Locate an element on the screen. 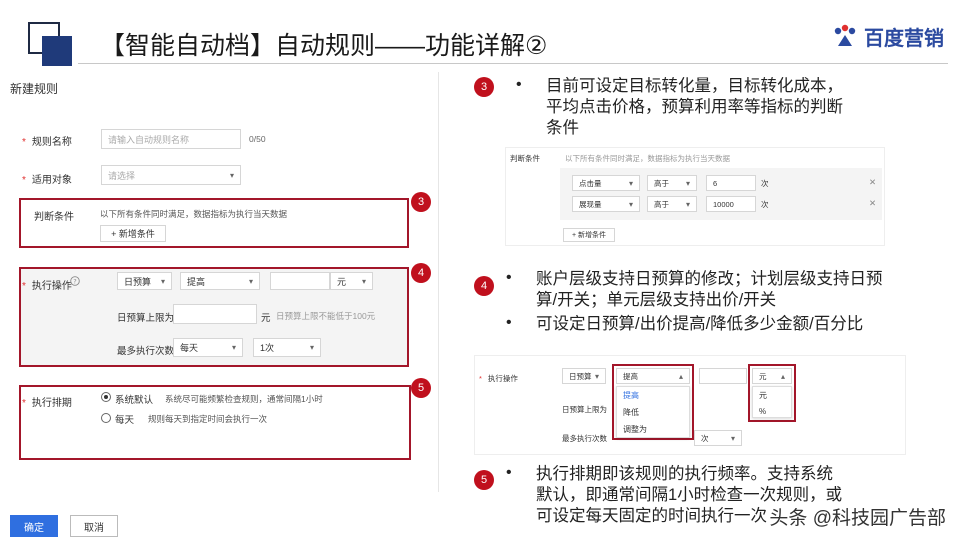 Image resolution: width=960 pixels, height=540 pixels. shot3-desc: 以下所有条件同时满足，数据指标为执行当天数据 is located at coordinates (647, 158).